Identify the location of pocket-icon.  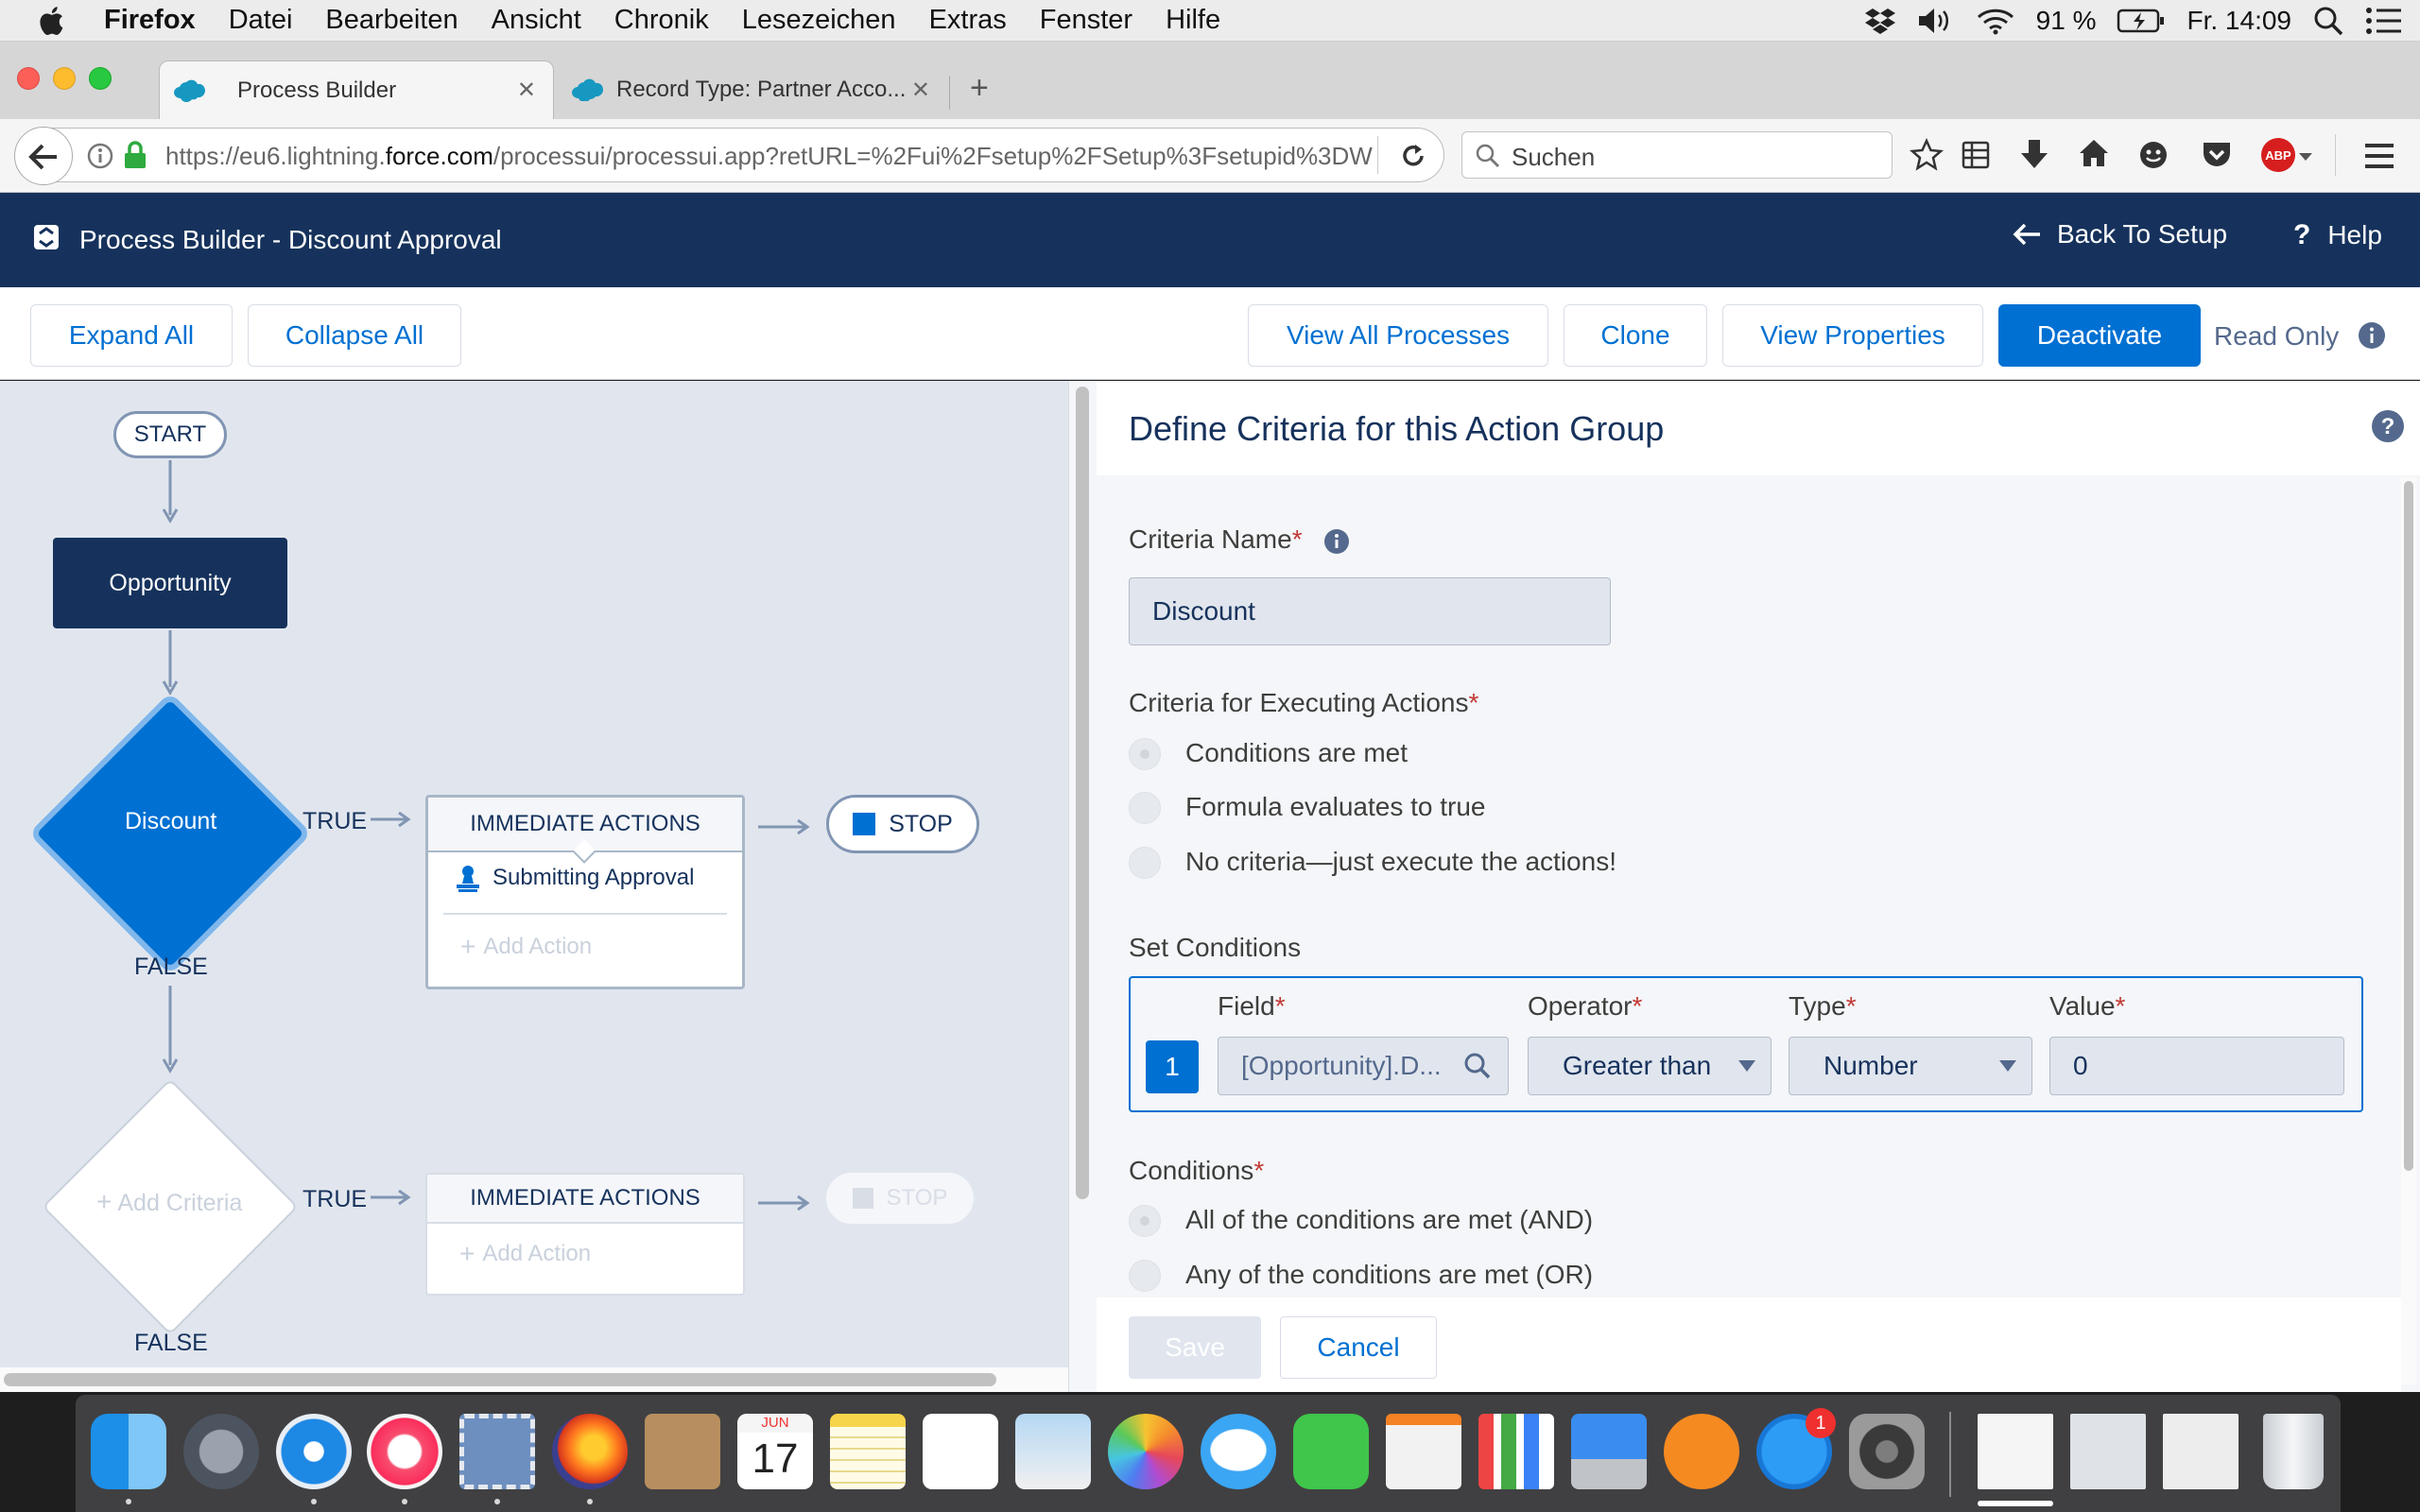
(2217, 155).